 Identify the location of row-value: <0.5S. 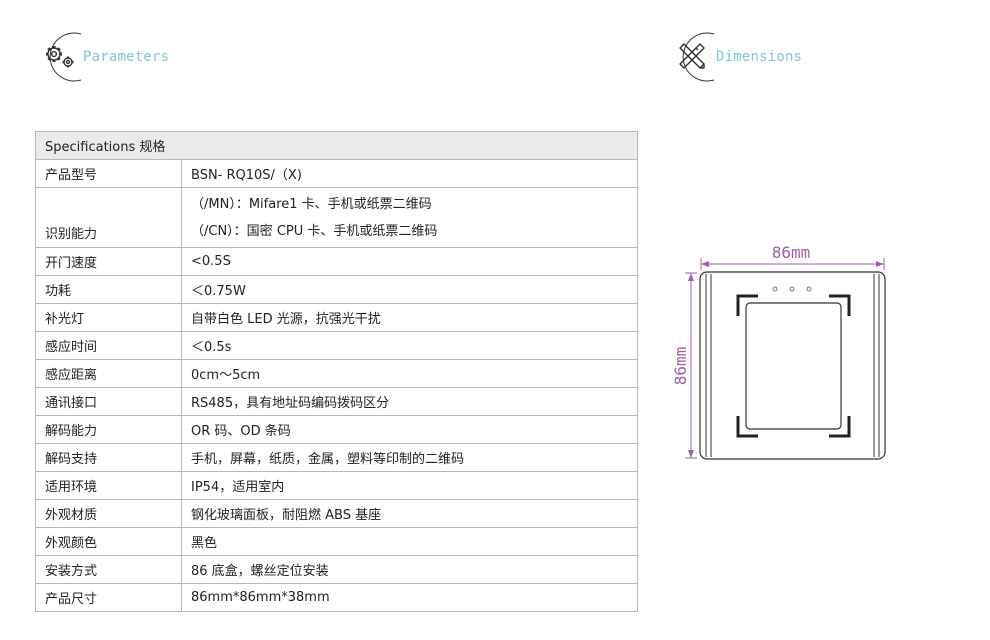
(409, 261).